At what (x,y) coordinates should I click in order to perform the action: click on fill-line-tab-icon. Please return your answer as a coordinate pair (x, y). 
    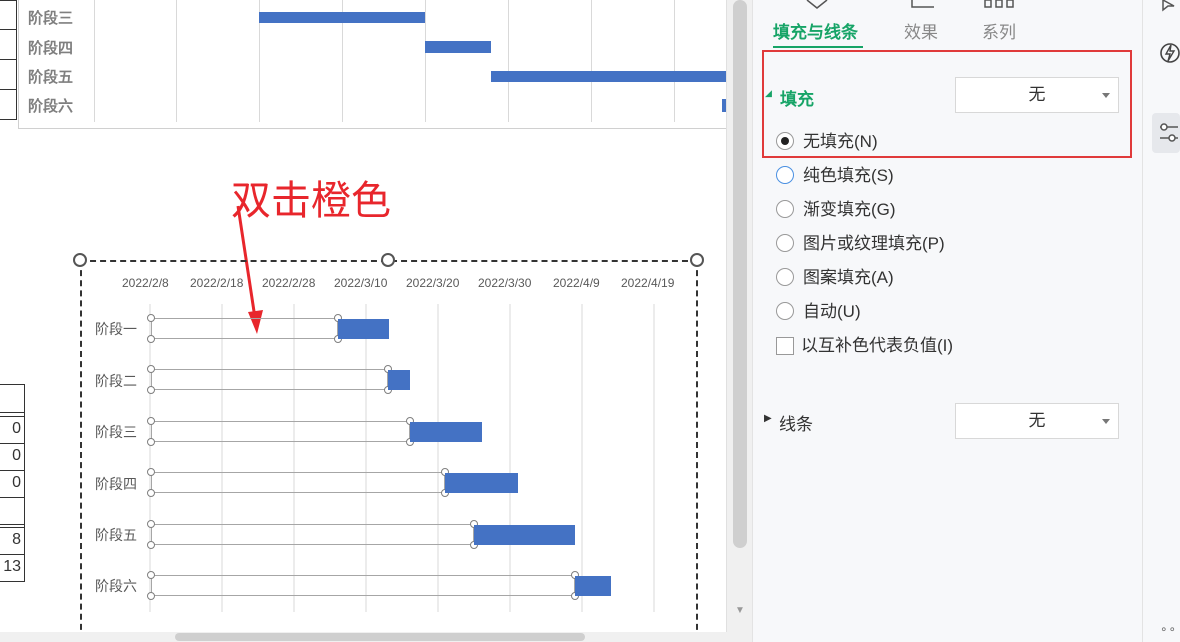
    Looking at the image, I should click on (817, 4).